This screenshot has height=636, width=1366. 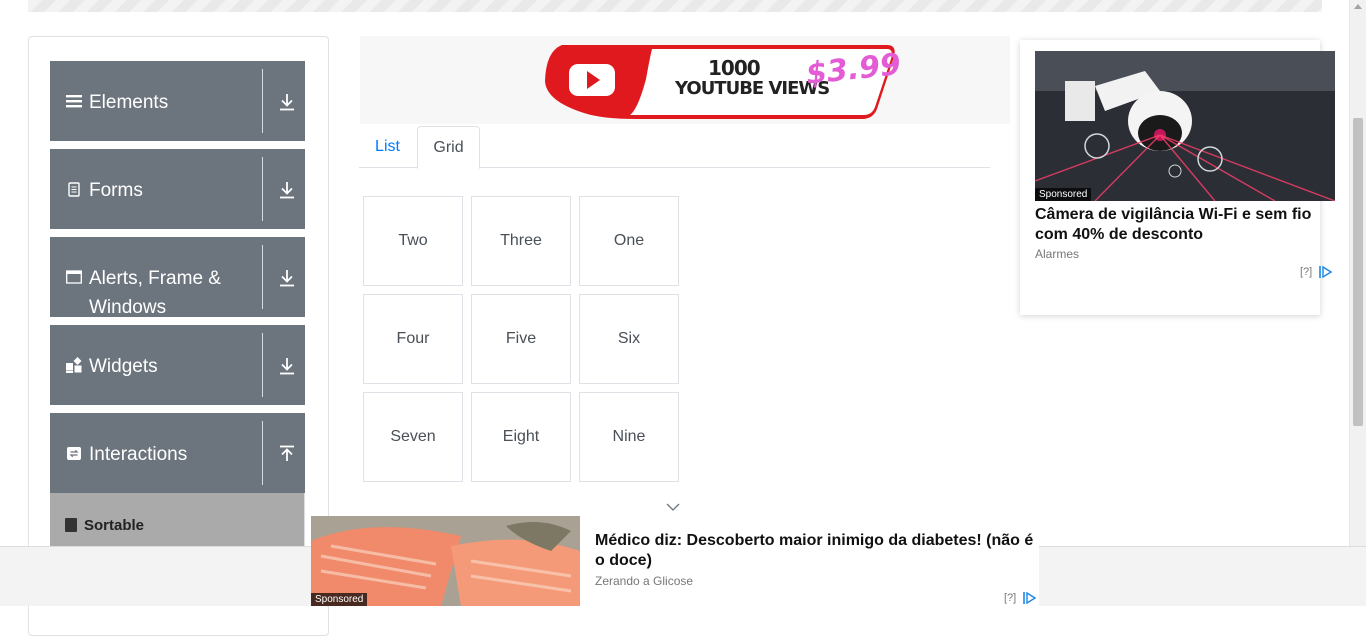 I want to click on menu-group-label: Widgets, so click(x=123, y=366).